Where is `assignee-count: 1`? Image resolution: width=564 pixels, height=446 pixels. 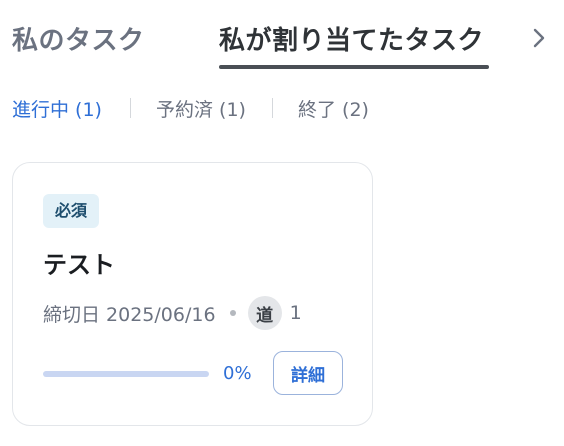 assignee-count: 1 is located at coordinates (295, 313).